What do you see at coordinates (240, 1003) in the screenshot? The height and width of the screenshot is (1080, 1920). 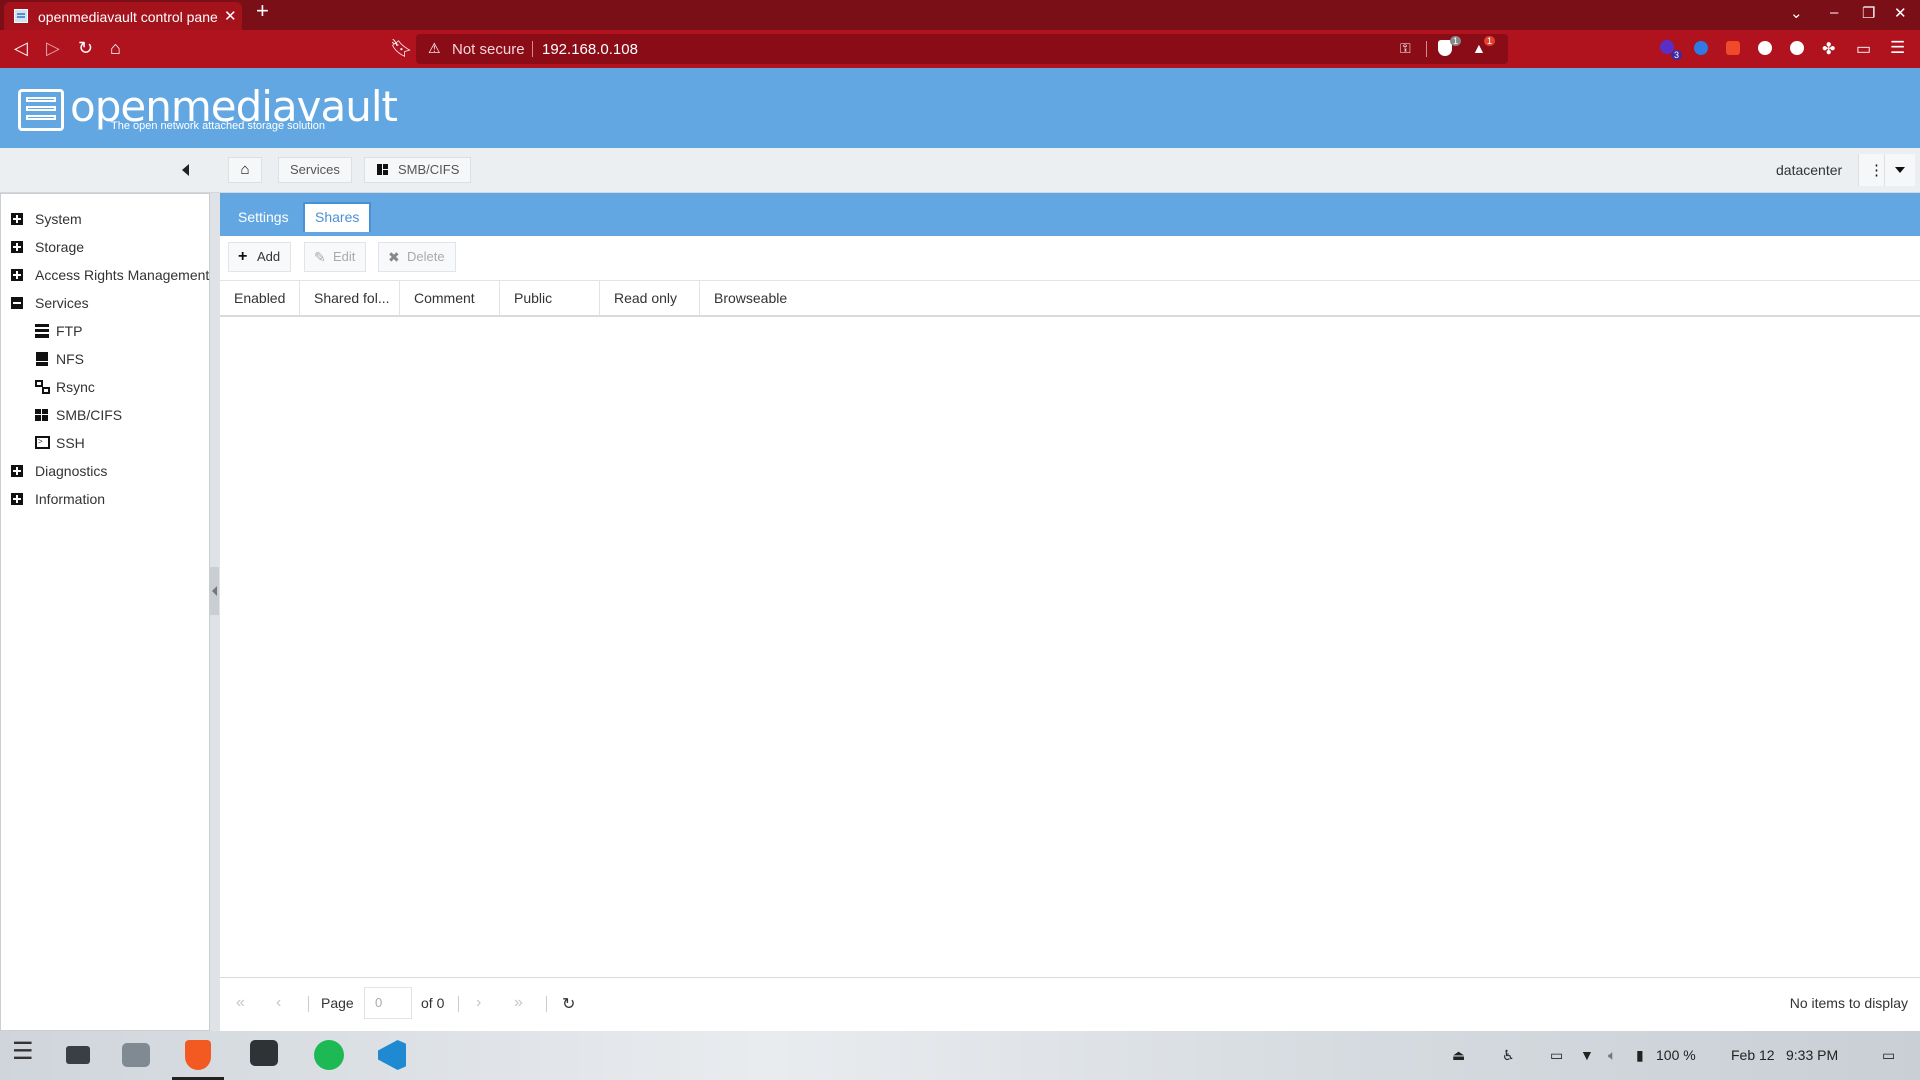 I see `first-page-icon: «` at bounding box center [240, 1003].